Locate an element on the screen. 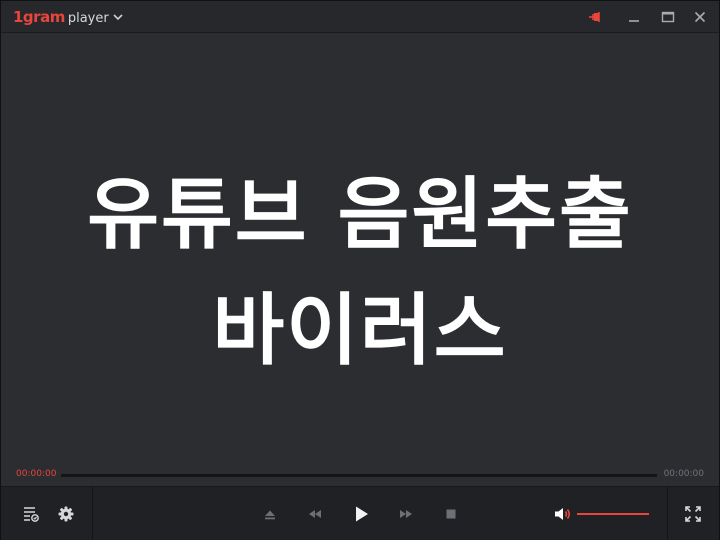 This screenshot has height=540, width=720. subtitle-line-1: 유튜브 음원추출 is located at coordinates (360, 215).